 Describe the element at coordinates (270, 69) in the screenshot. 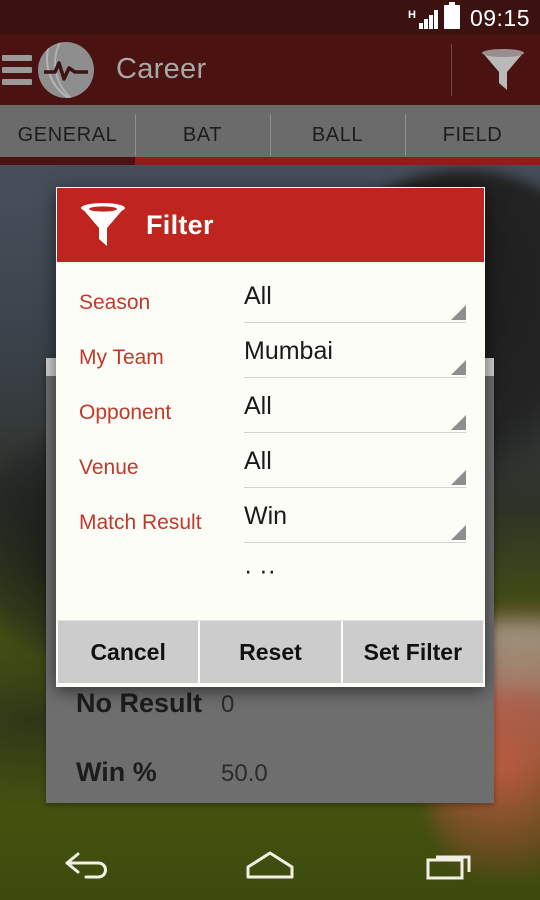

I see `app-bar: Career` at that location.